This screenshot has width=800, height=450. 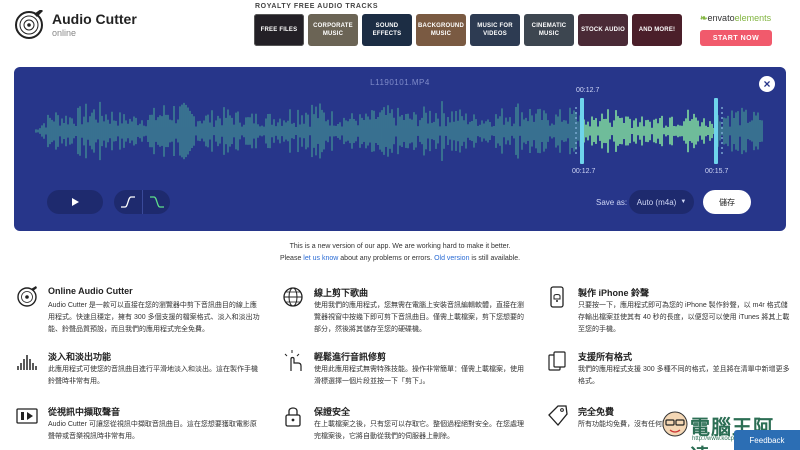 I want to click on ad-tile: FREE FILES, so click(x=279, y=30).